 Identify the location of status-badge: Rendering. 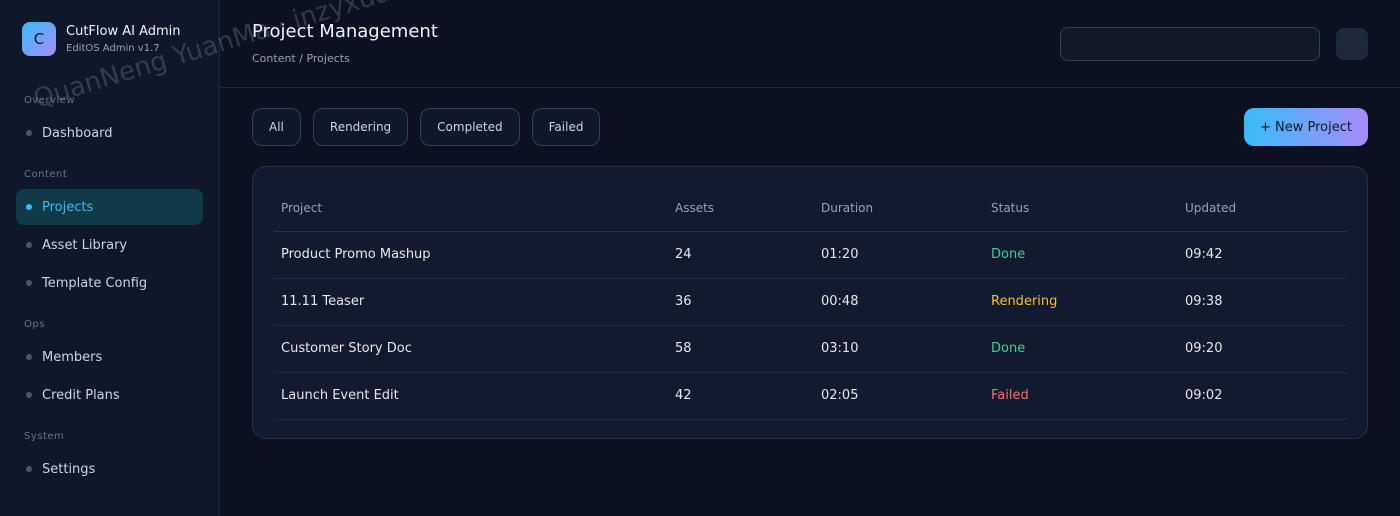
(1080, 302).